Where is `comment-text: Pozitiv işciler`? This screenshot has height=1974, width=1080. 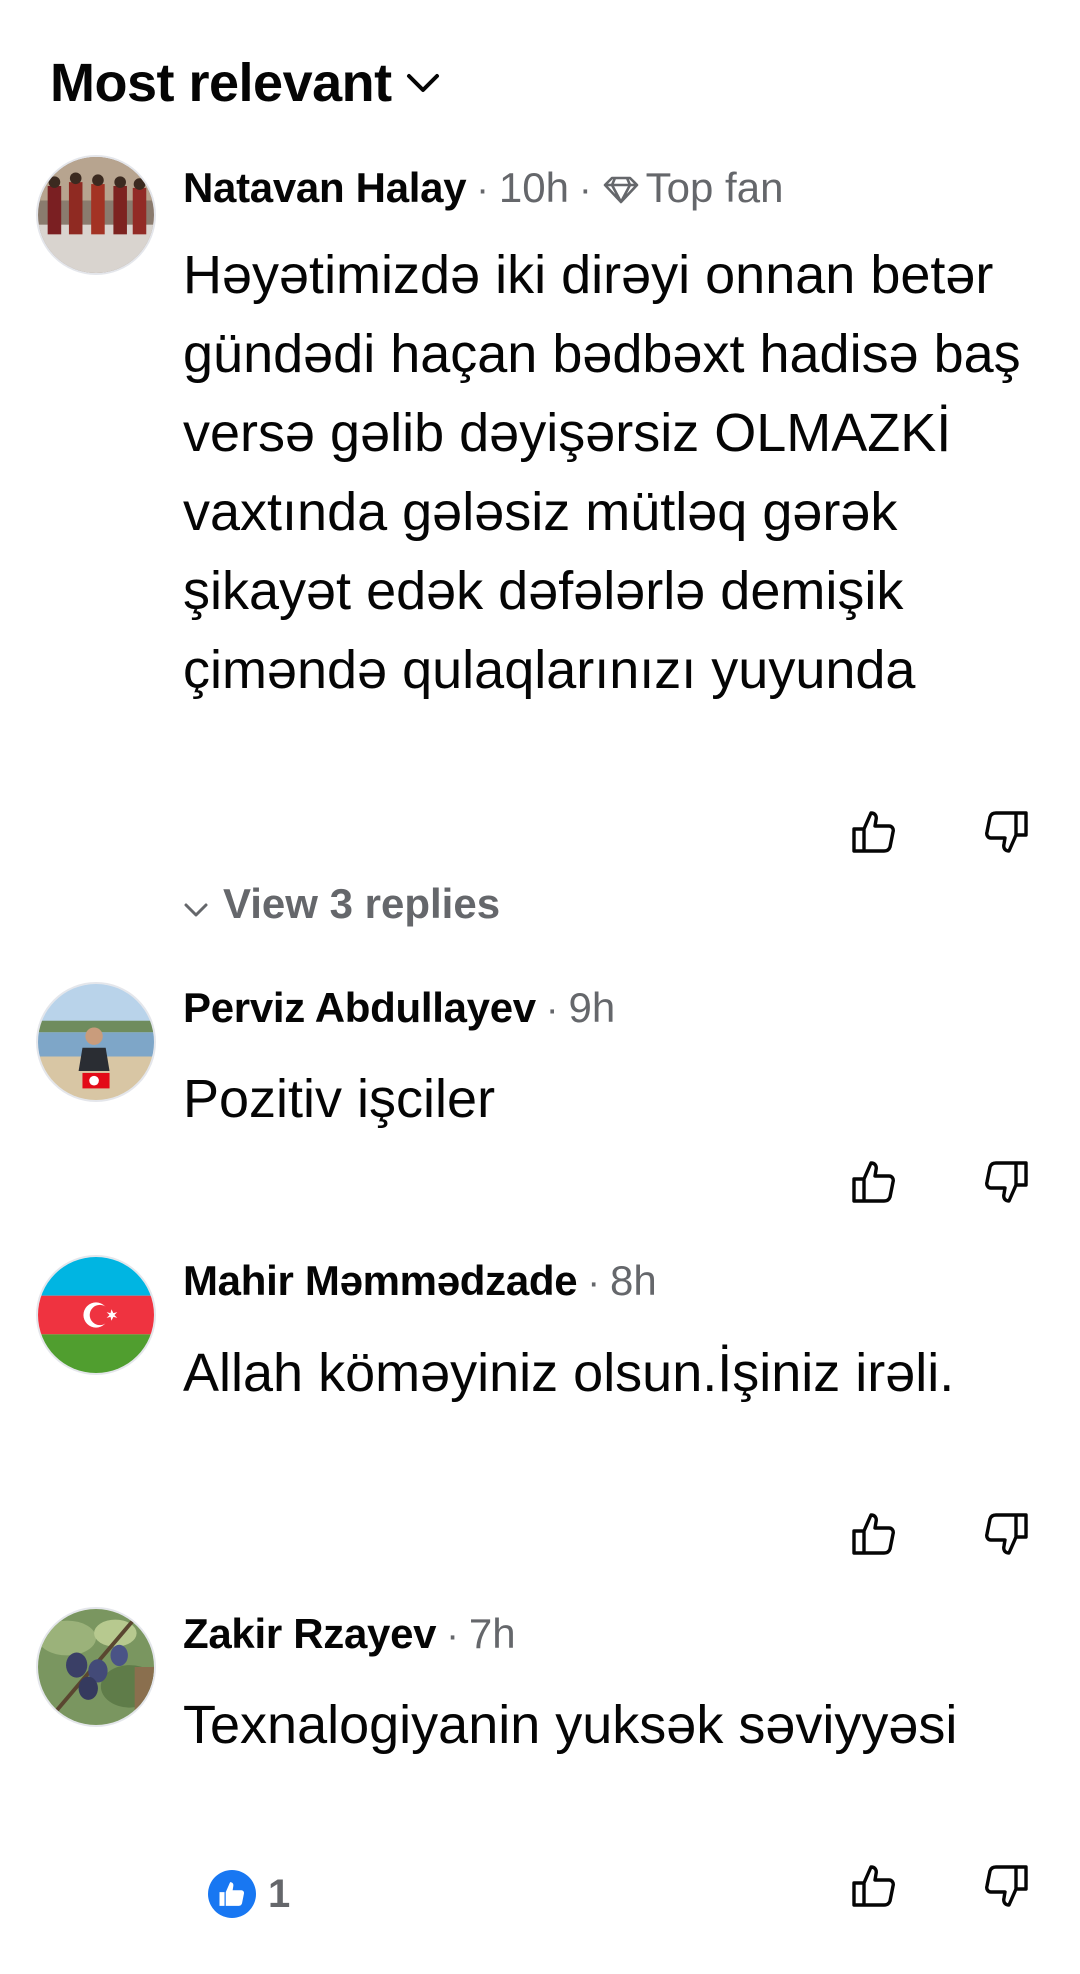 comment-text: Pozitiv işciler is located at coordinates (339, 1099).